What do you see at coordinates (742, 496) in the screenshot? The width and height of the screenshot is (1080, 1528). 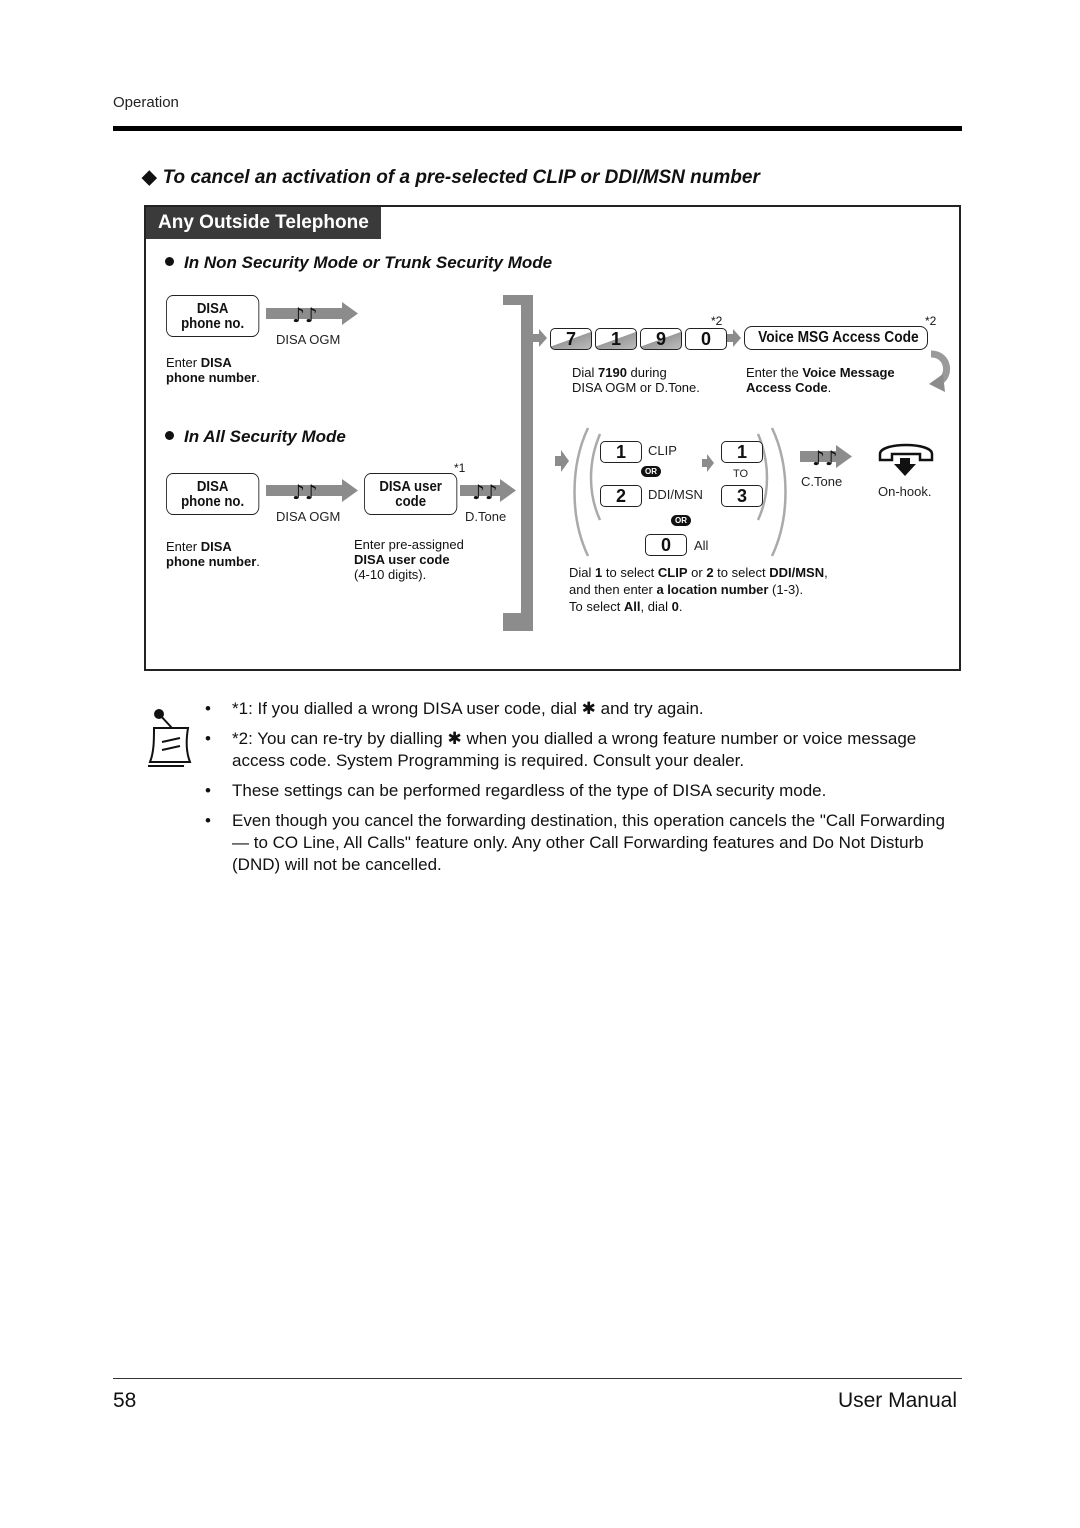 I see `location-key-to: 3` at bounding box center [742, 496].